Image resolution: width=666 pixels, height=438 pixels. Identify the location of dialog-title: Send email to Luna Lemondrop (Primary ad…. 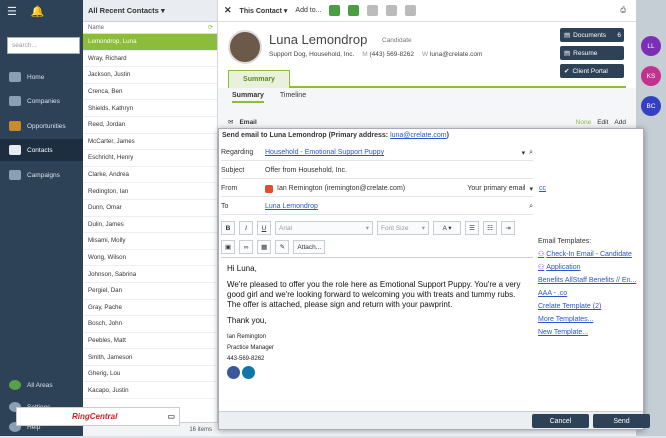
(335, 135).